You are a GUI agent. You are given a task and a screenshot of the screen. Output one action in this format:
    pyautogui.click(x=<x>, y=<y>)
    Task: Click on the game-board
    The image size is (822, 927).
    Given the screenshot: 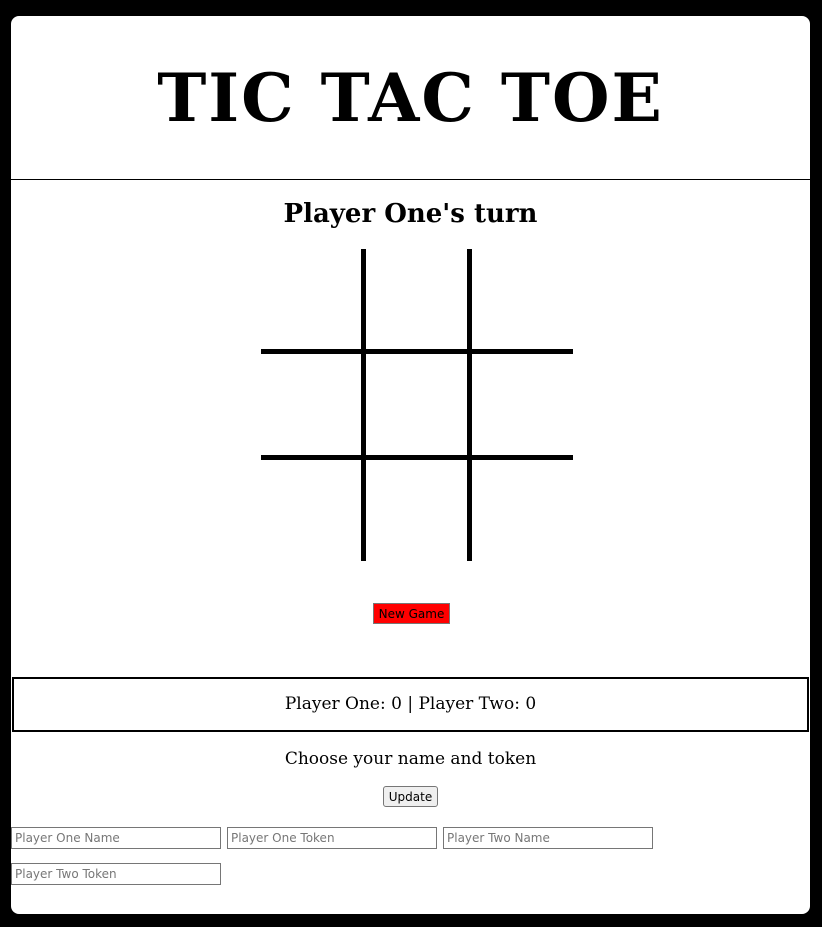 What is the action you would take?
    pyautogui.click(x=417, y=405)
    